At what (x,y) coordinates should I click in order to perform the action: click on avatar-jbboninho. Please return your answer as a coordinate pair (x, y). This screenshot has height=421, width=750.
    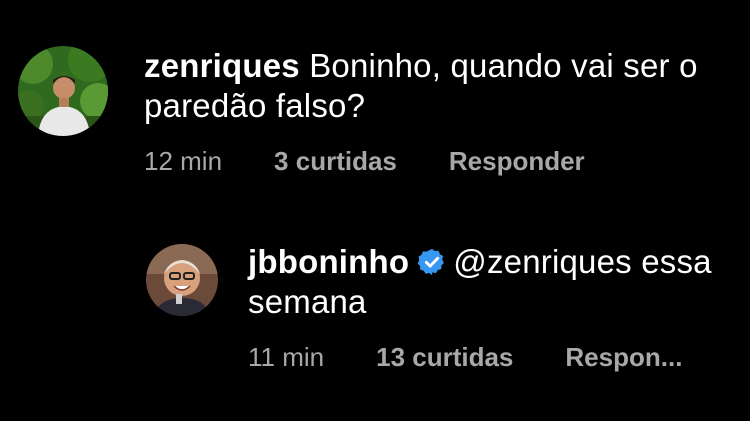
    Looking at the image, I should click on (182, 280).